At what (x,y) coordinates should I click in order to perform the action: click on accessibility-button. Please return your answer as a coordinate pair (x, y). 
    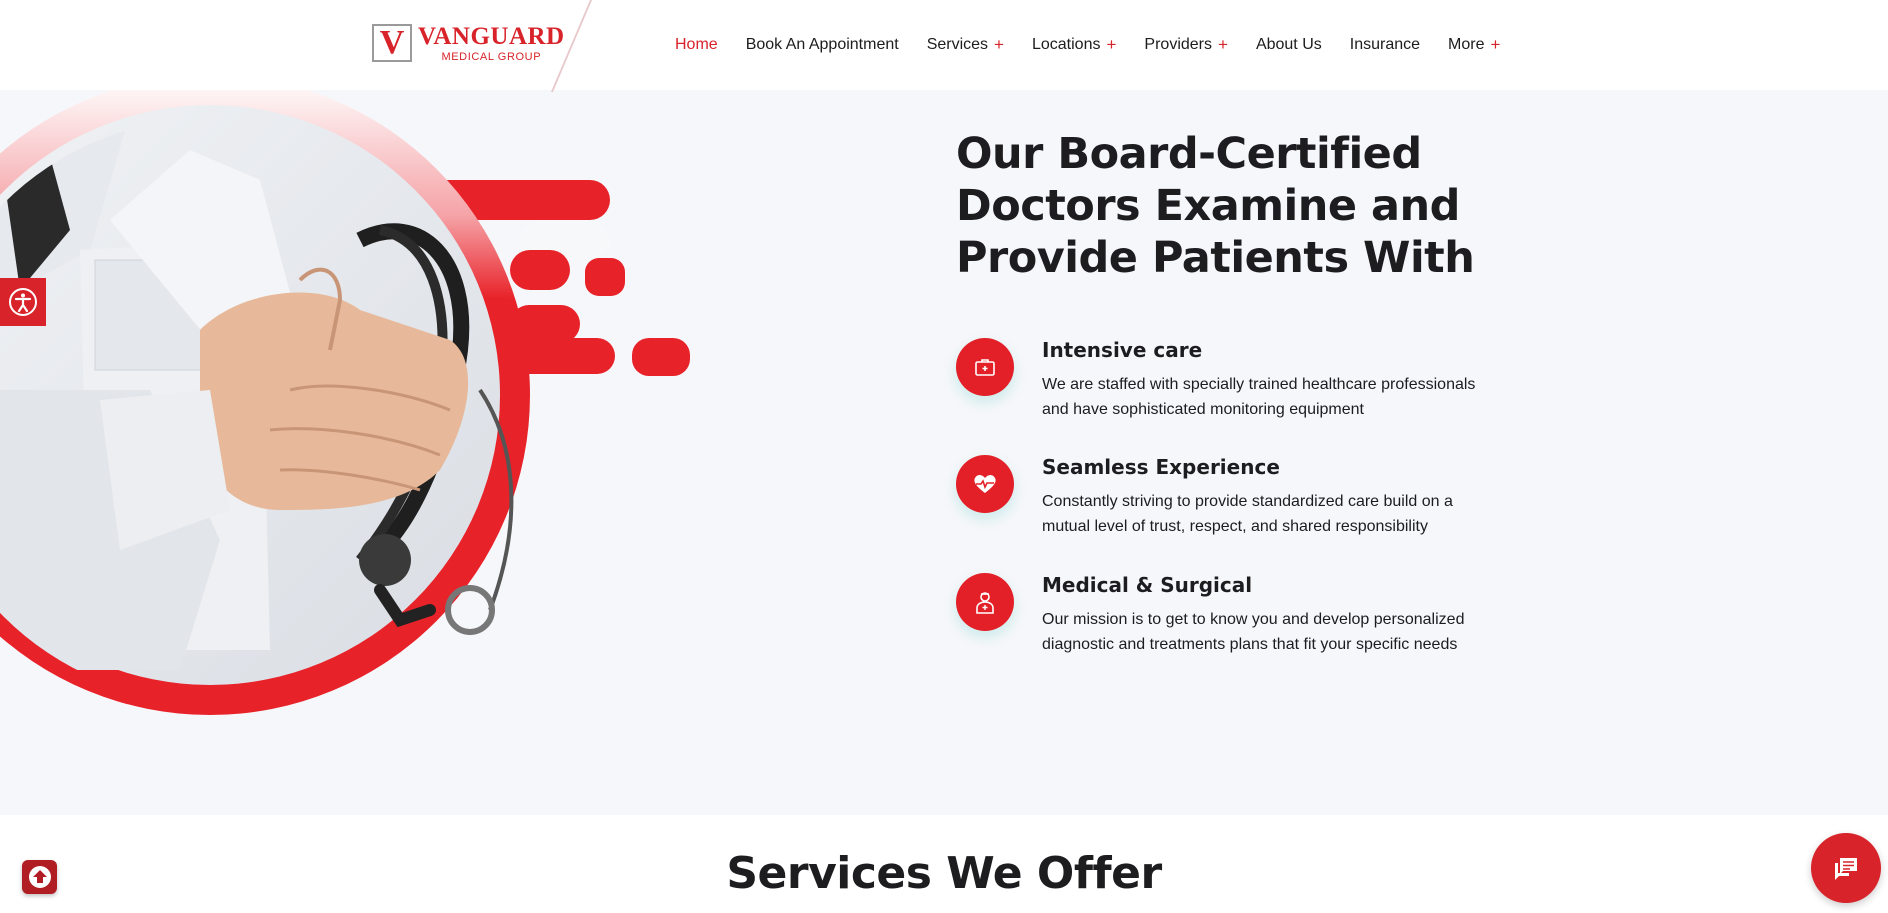
    Looking at the image, I should click on (23, 302).